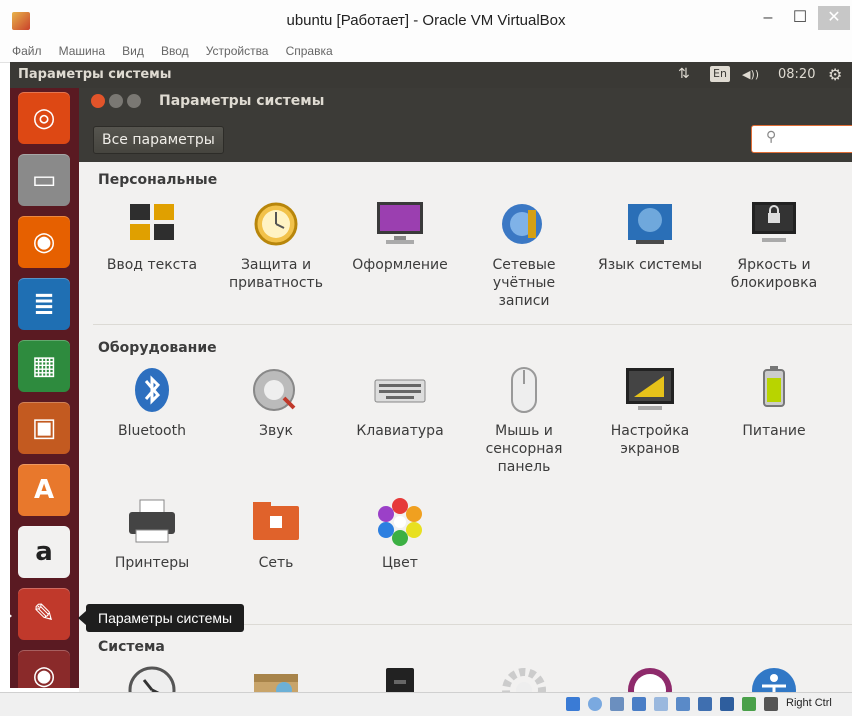 This screenshot has width=852, height=716. What do you see at coordinates (774, 390) in the screenshot?
I see `power-icon` at bounding box center [774, 390].